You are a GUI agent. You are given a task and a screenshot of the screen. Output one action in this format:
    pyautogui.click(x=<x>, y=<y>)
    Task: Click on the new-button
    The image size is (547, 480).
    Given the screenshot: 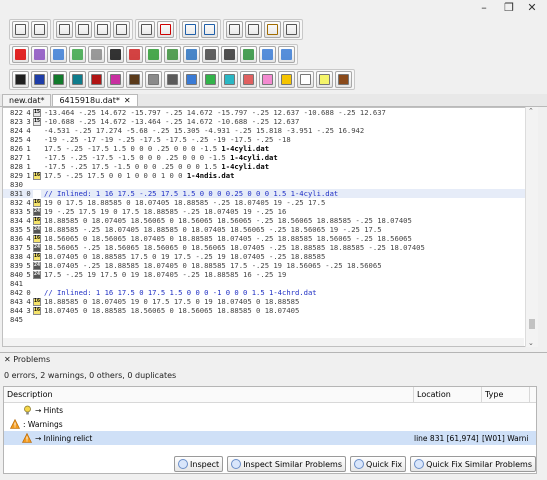 What is the action you would take?
    pyautogui.click(x=20, y=29)
    